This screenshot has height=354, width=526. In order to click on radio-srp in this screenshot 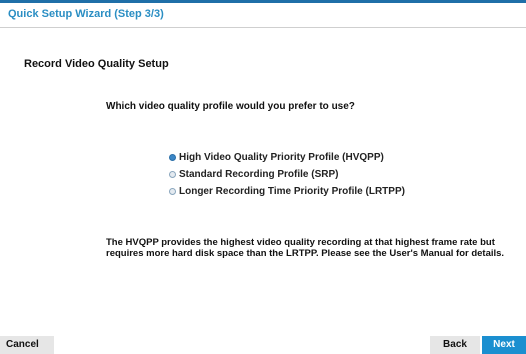, I will do `click(172, 174)`.